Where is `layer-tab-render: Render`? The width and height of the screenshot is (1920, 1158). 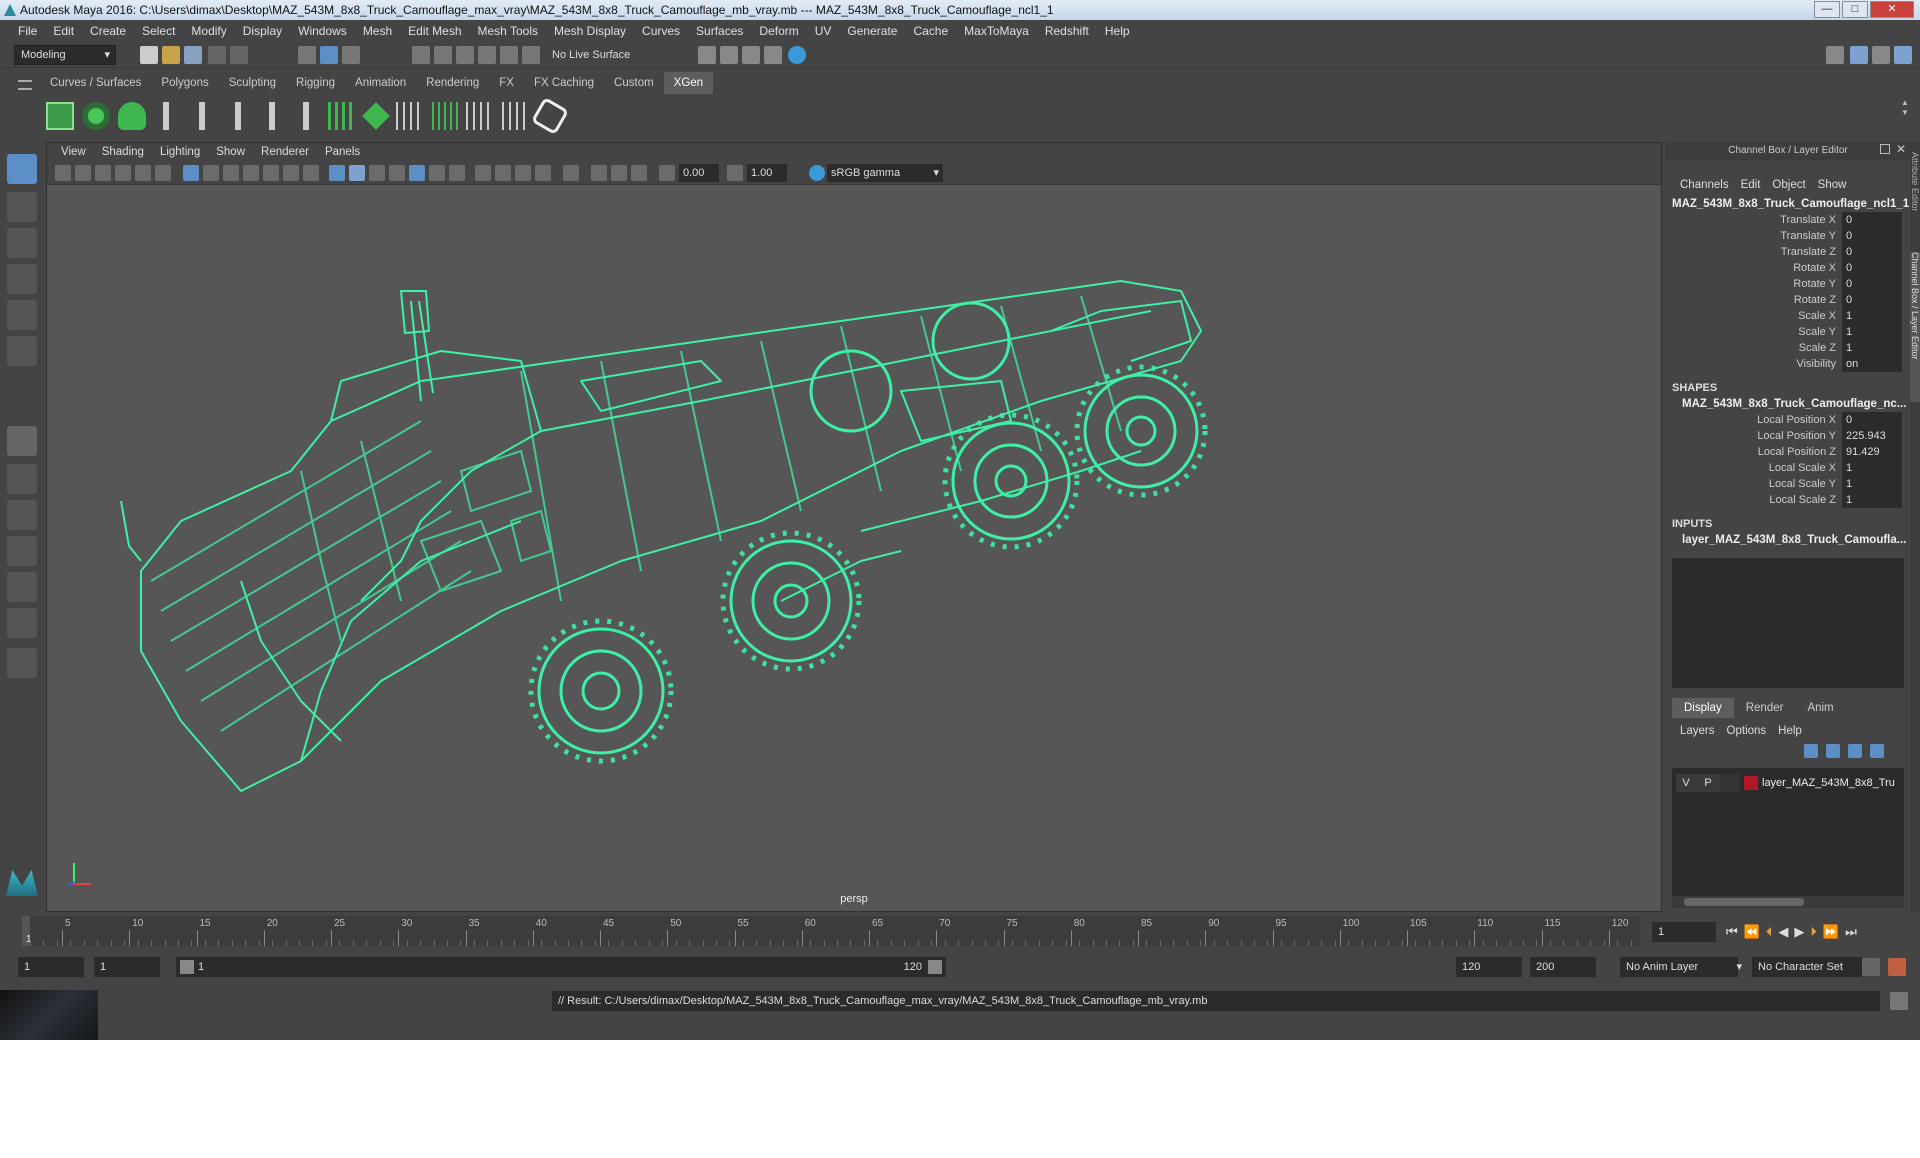 layer-tab-render: Render is located at coordinates (1765, 708).